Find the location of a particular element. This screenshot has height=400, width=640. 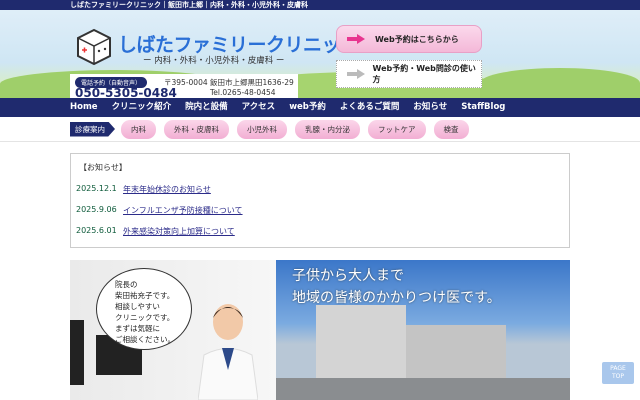

clinic-logo-icon is located at coordinates (94, 47).